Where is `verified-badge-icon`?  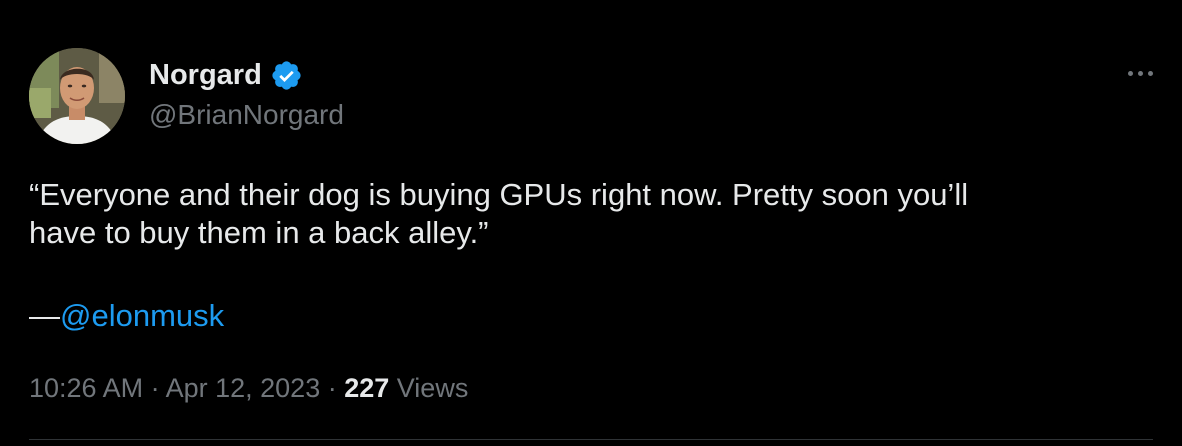 verified-badge-icon is located at coordinates (286, 75).